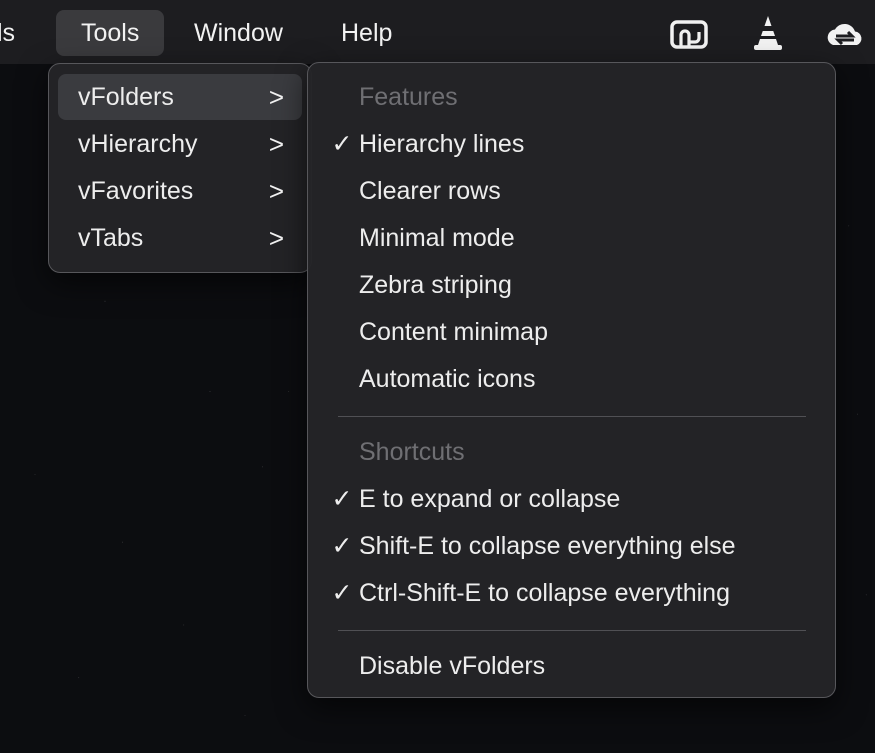 The image size is (875, 753). I want to click on menubar-item-tools-partial: ls, so click(7, 33).